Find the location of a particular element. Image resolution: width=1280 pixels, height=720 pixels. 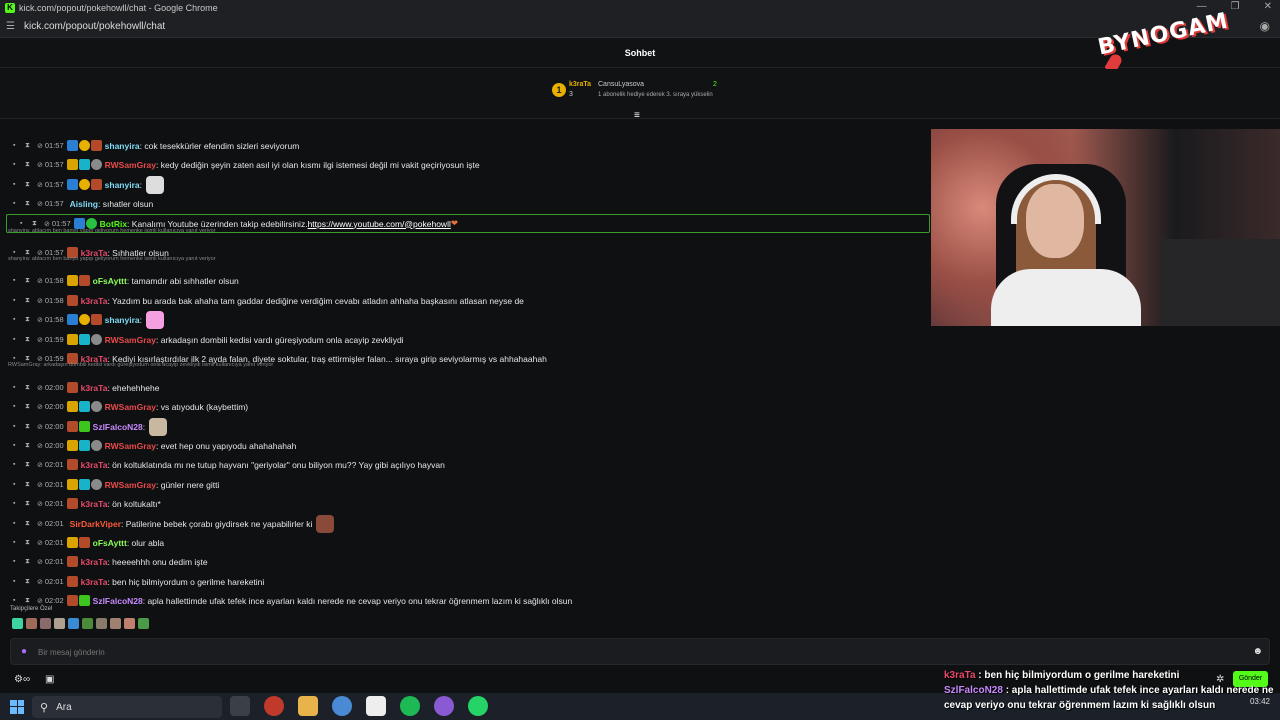

username: Aisling is located at coordinates (84, 204).